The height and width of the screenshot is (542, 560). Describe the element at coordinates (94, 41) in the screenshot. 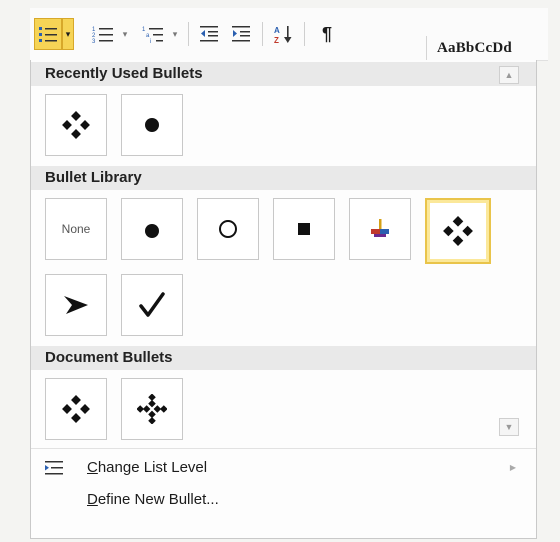

I see `svg-text: 3` at that location.